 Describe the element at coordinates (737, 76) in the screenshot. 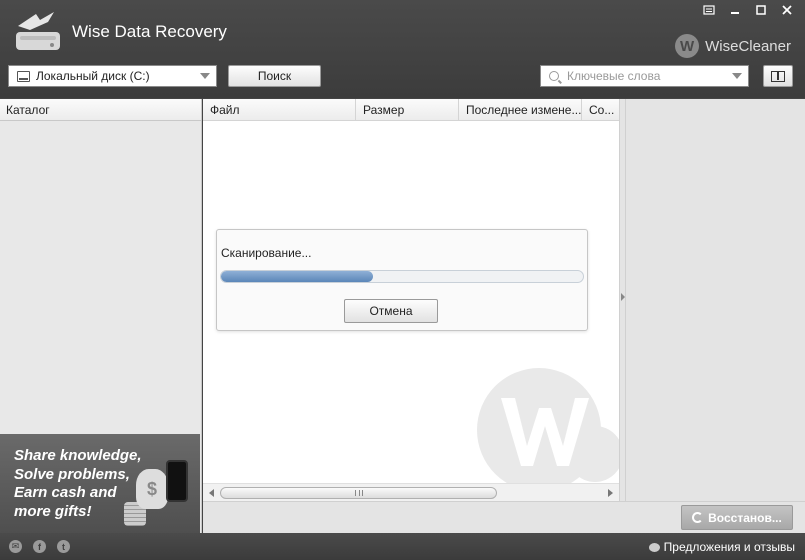

I see `keyword-dropdown-icon` at that location.